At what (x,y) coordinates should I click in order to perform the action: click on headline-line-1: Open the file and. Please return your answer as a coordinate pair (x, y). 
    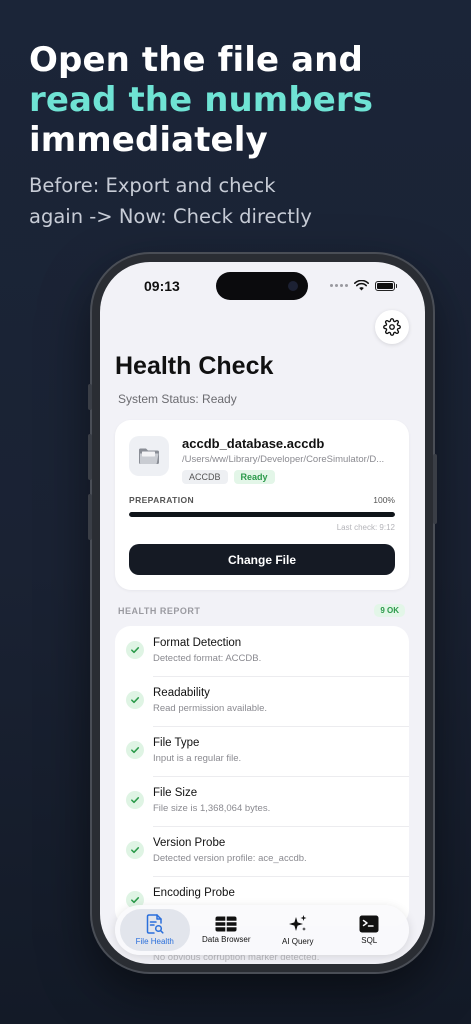
    Looking at the image, I should click on (196, 60).